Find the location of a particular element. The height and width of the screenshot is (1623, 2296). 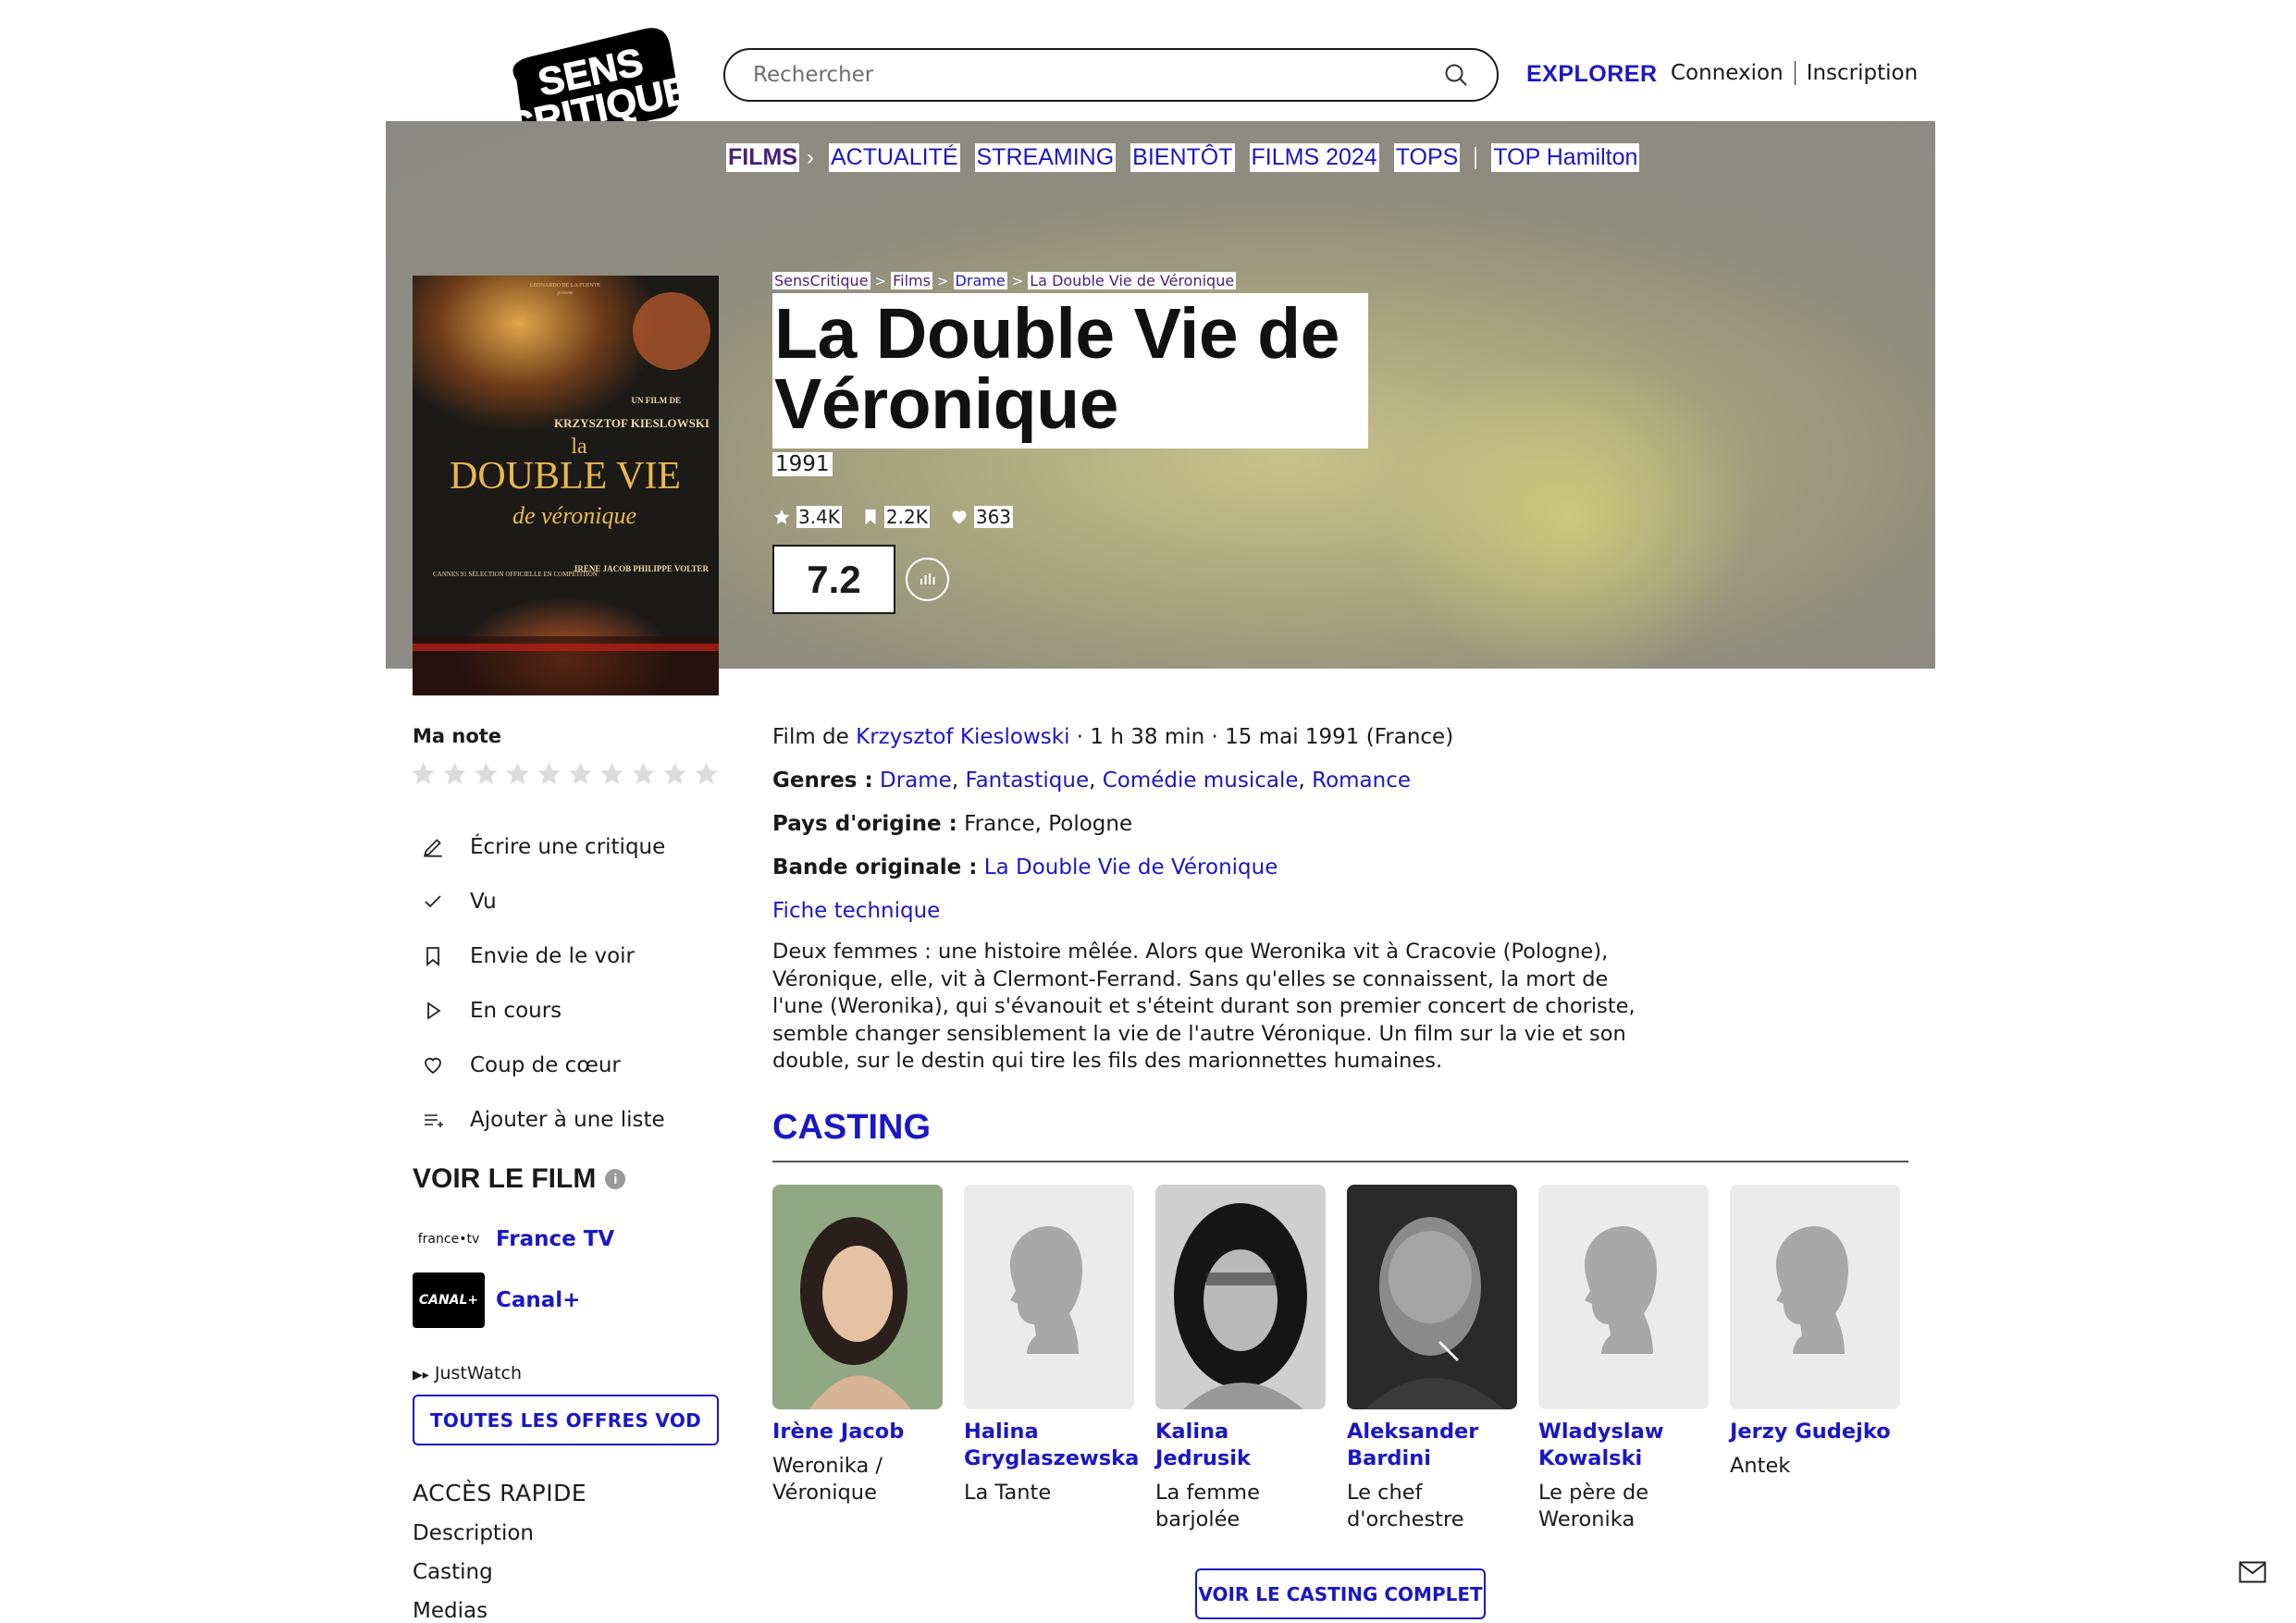

cast-portrait-image is located at coordinates (1240, 1297).